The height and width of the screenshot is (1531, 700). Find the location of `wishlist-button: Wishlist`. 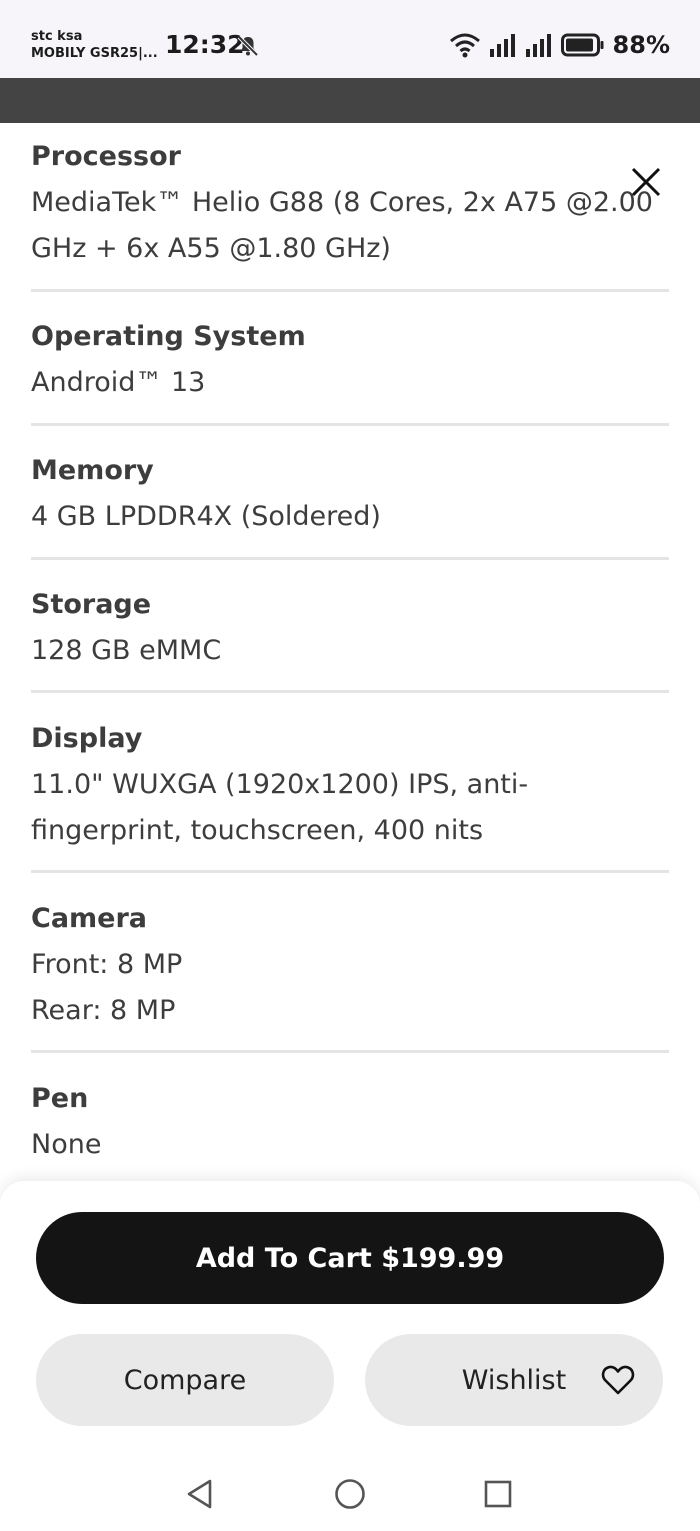

wishlist-button: Wishlist is located at coordinates (514, 1380).